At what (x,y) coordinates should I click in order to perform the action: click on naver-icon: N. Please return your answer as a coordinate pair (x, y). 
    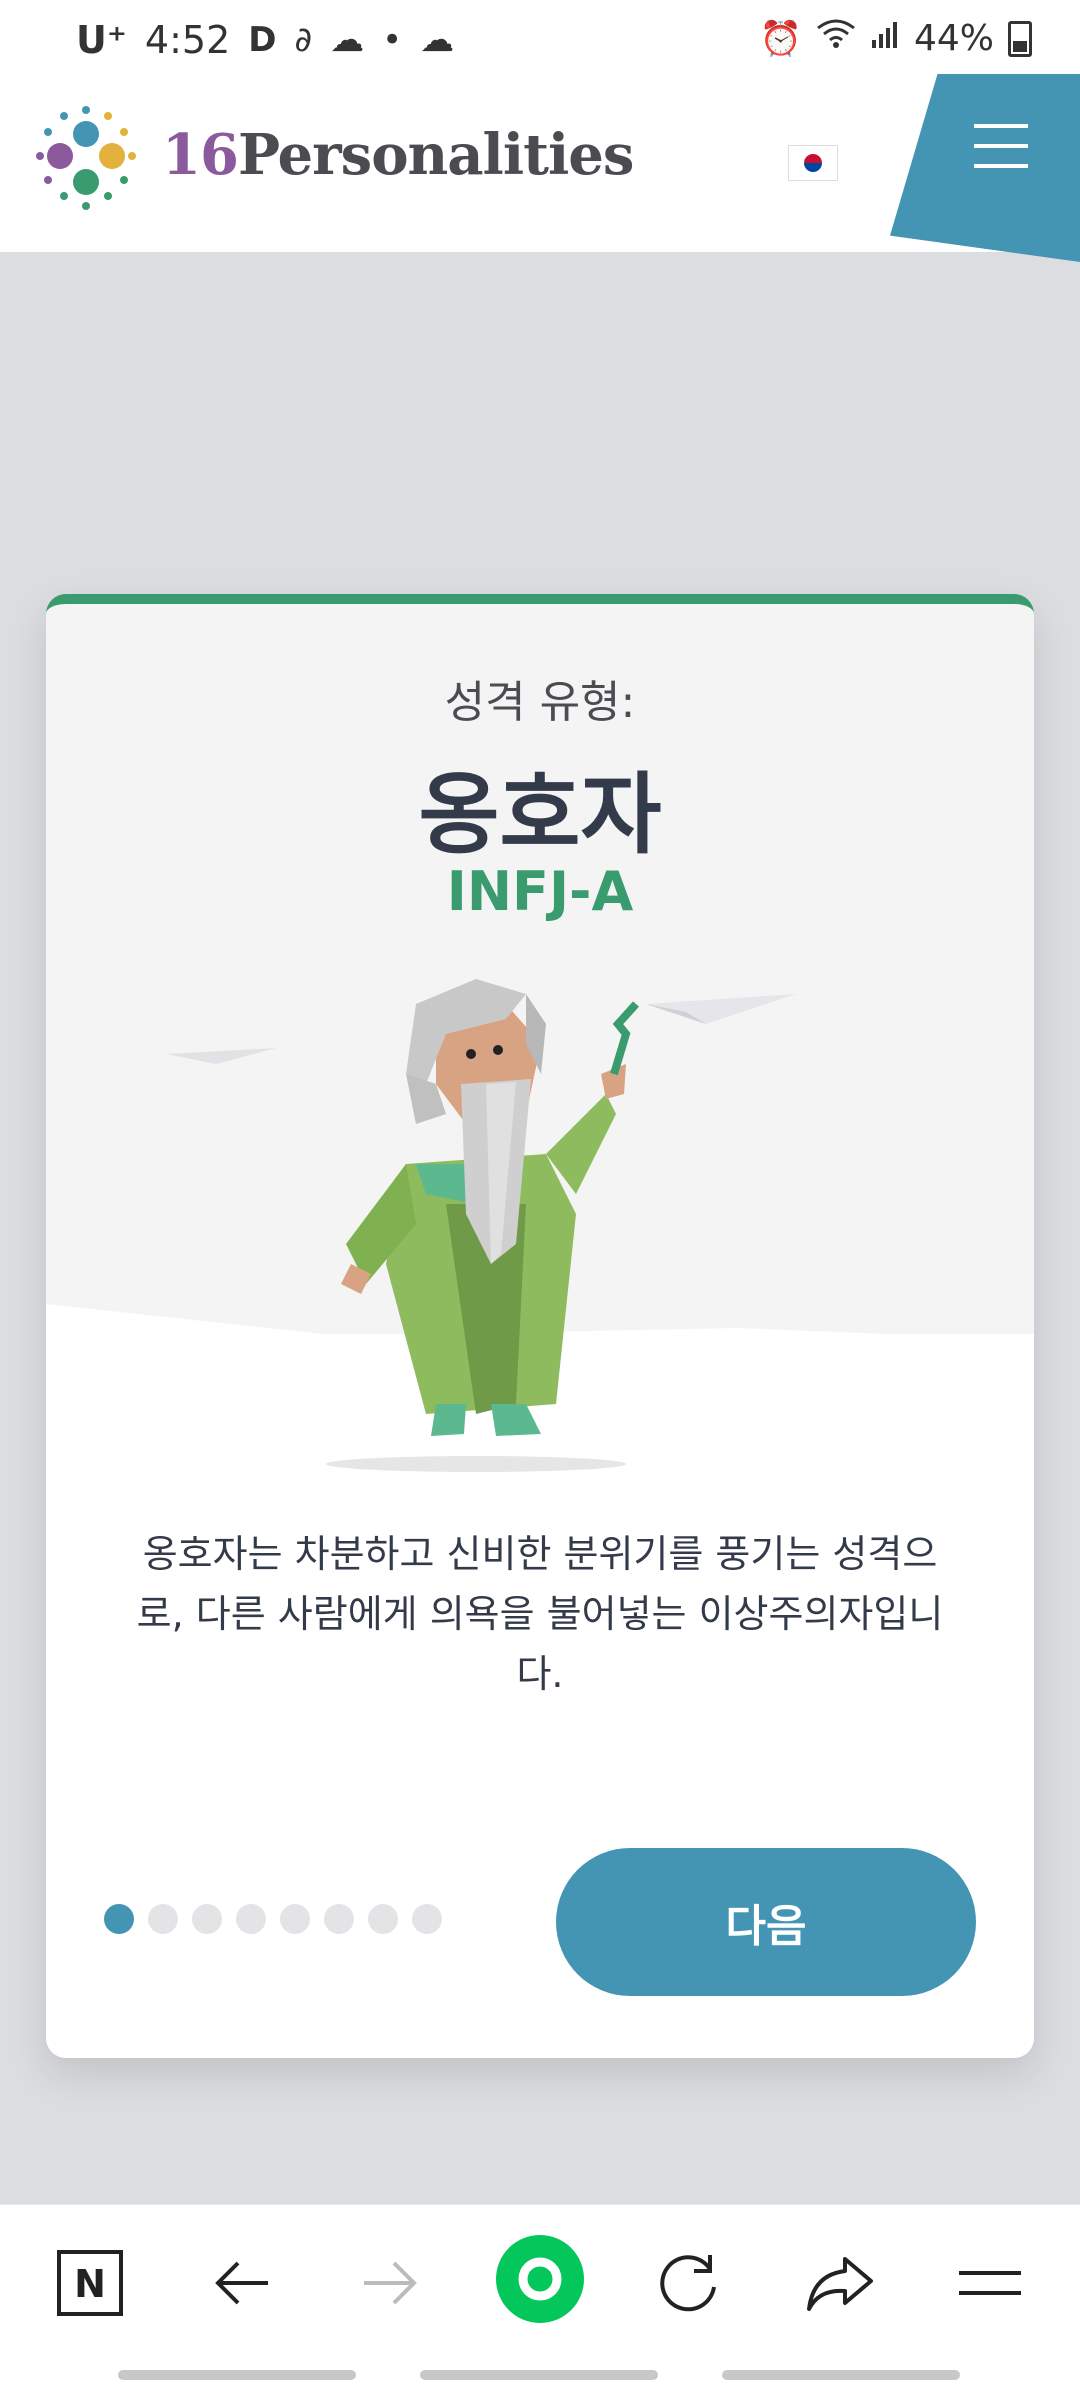
    Looking at the image, I should click on (90, 2283).